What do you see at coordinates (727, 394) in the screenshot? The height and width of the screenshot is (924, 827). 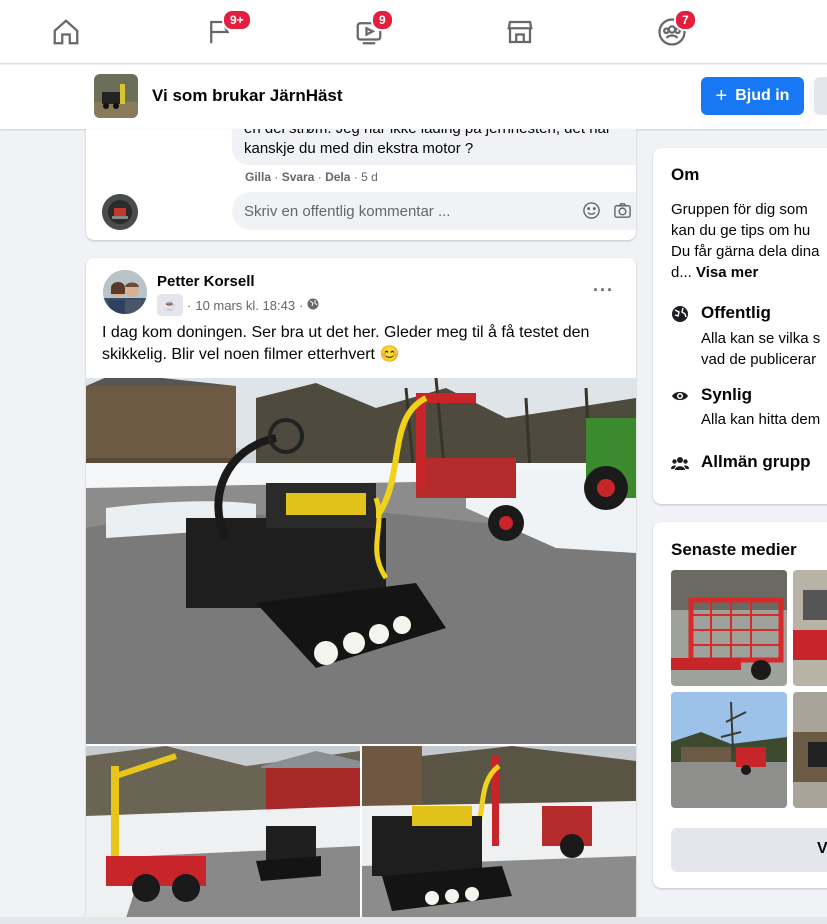 I see `visibility-title: Synlig` at bounding box center [727, 394].